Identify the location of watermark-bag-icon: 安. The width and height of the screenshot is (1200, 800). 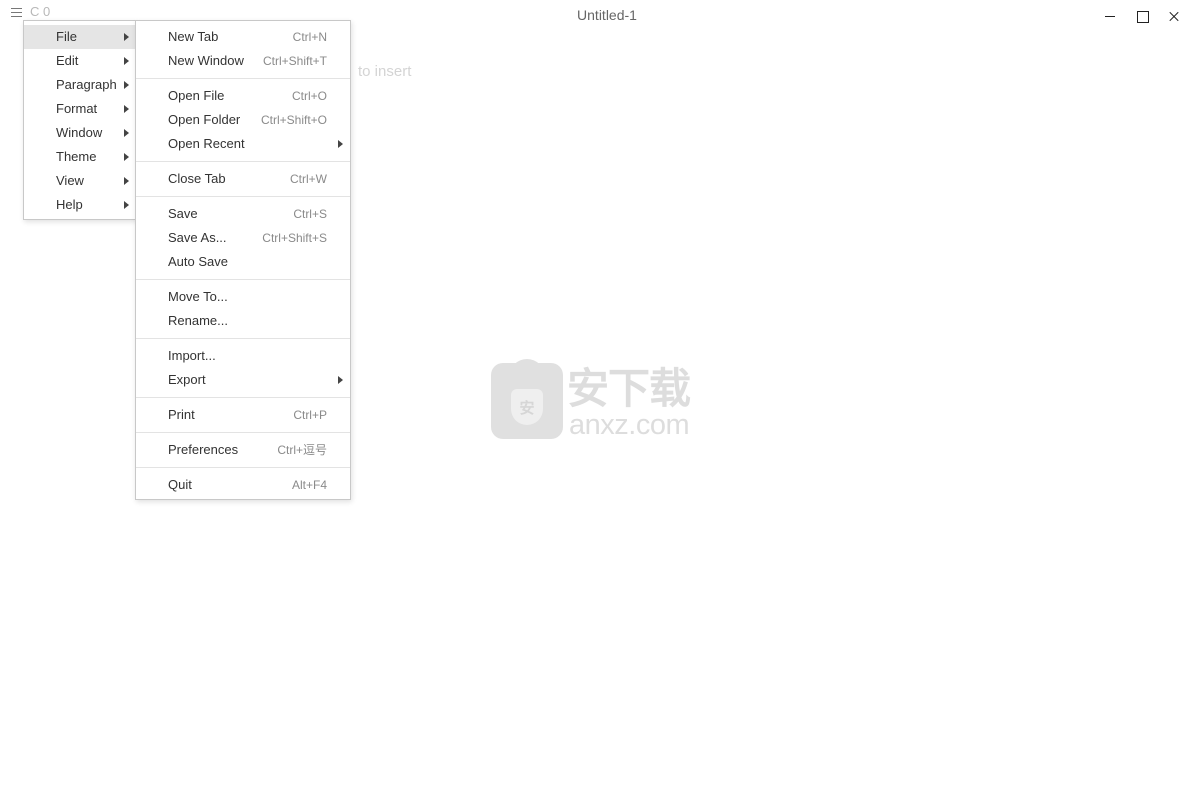
(527, 399).